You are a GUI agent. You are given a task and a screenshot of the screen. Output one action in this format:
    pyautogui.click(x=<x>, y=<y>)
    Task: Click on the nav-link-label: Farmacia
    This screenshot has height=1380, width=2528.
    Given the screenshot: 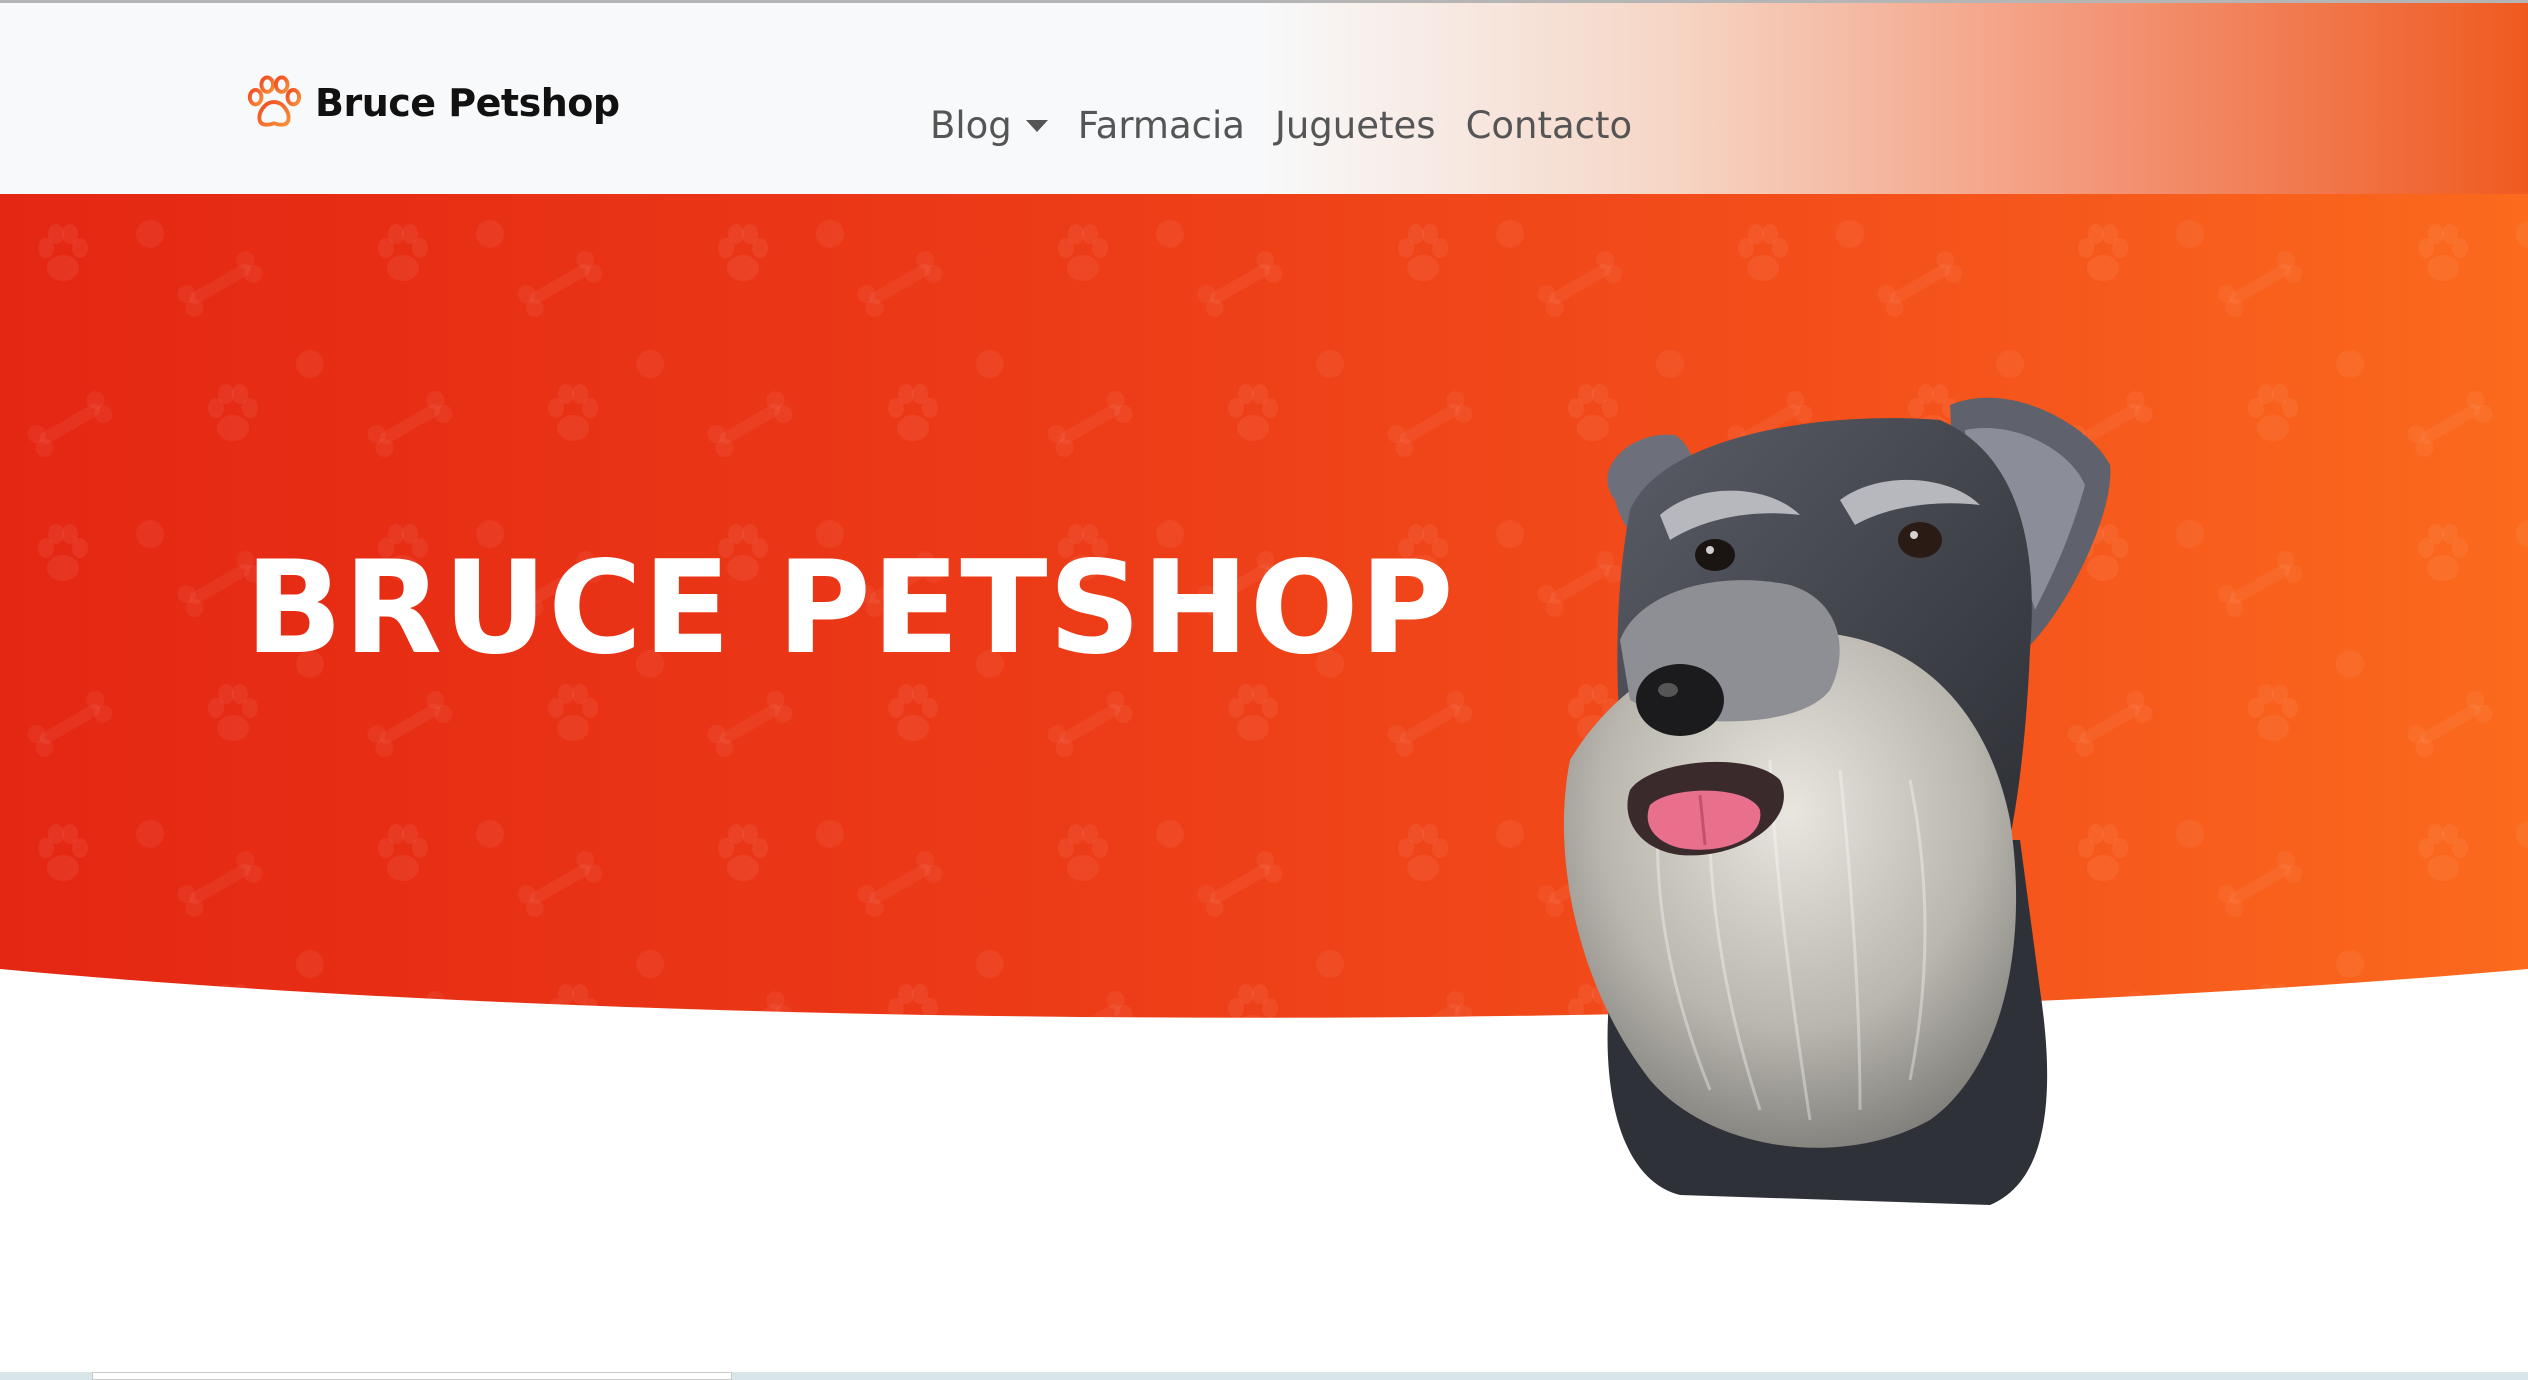 What is the action you would take?
    pyautogui.click(x=1161, y=125)
    